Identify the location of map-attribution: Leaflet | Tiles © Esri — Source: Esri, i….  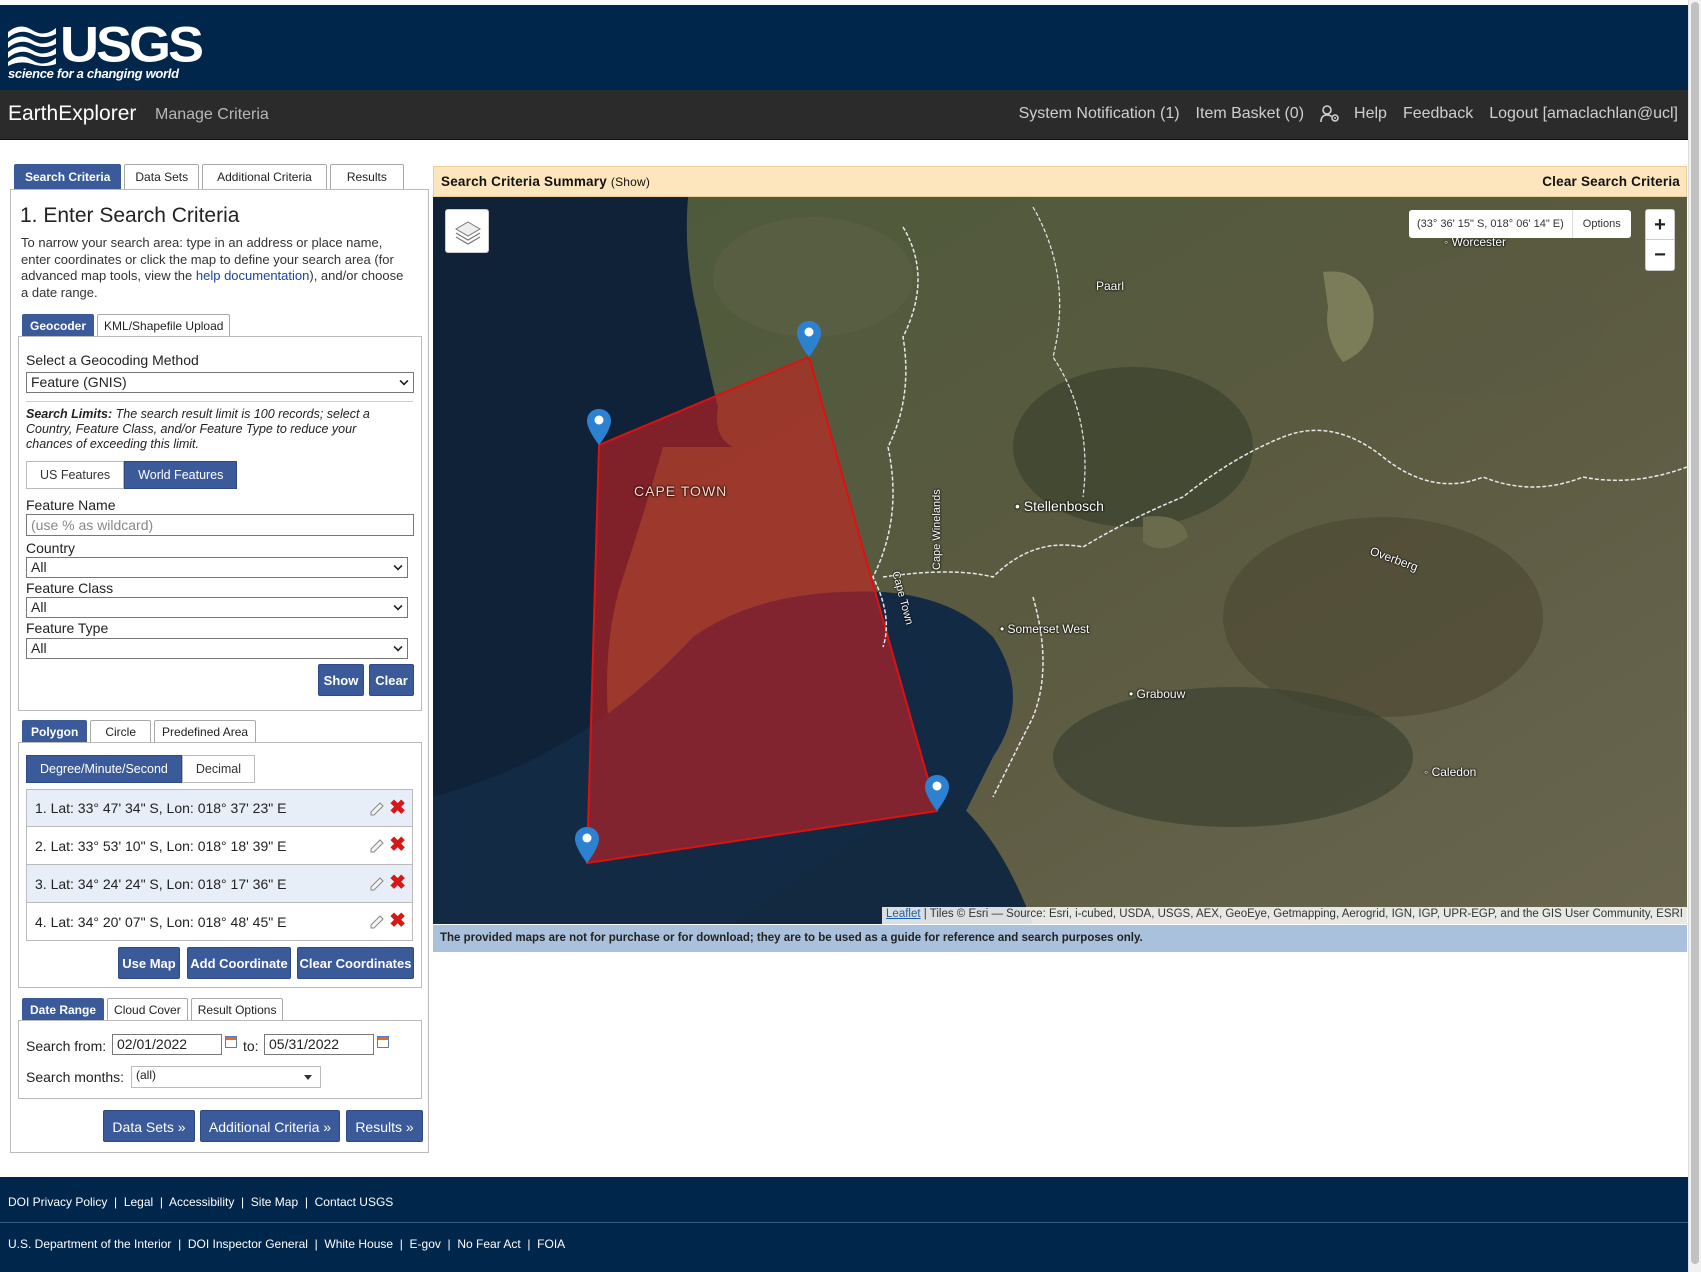
(1284, 915).